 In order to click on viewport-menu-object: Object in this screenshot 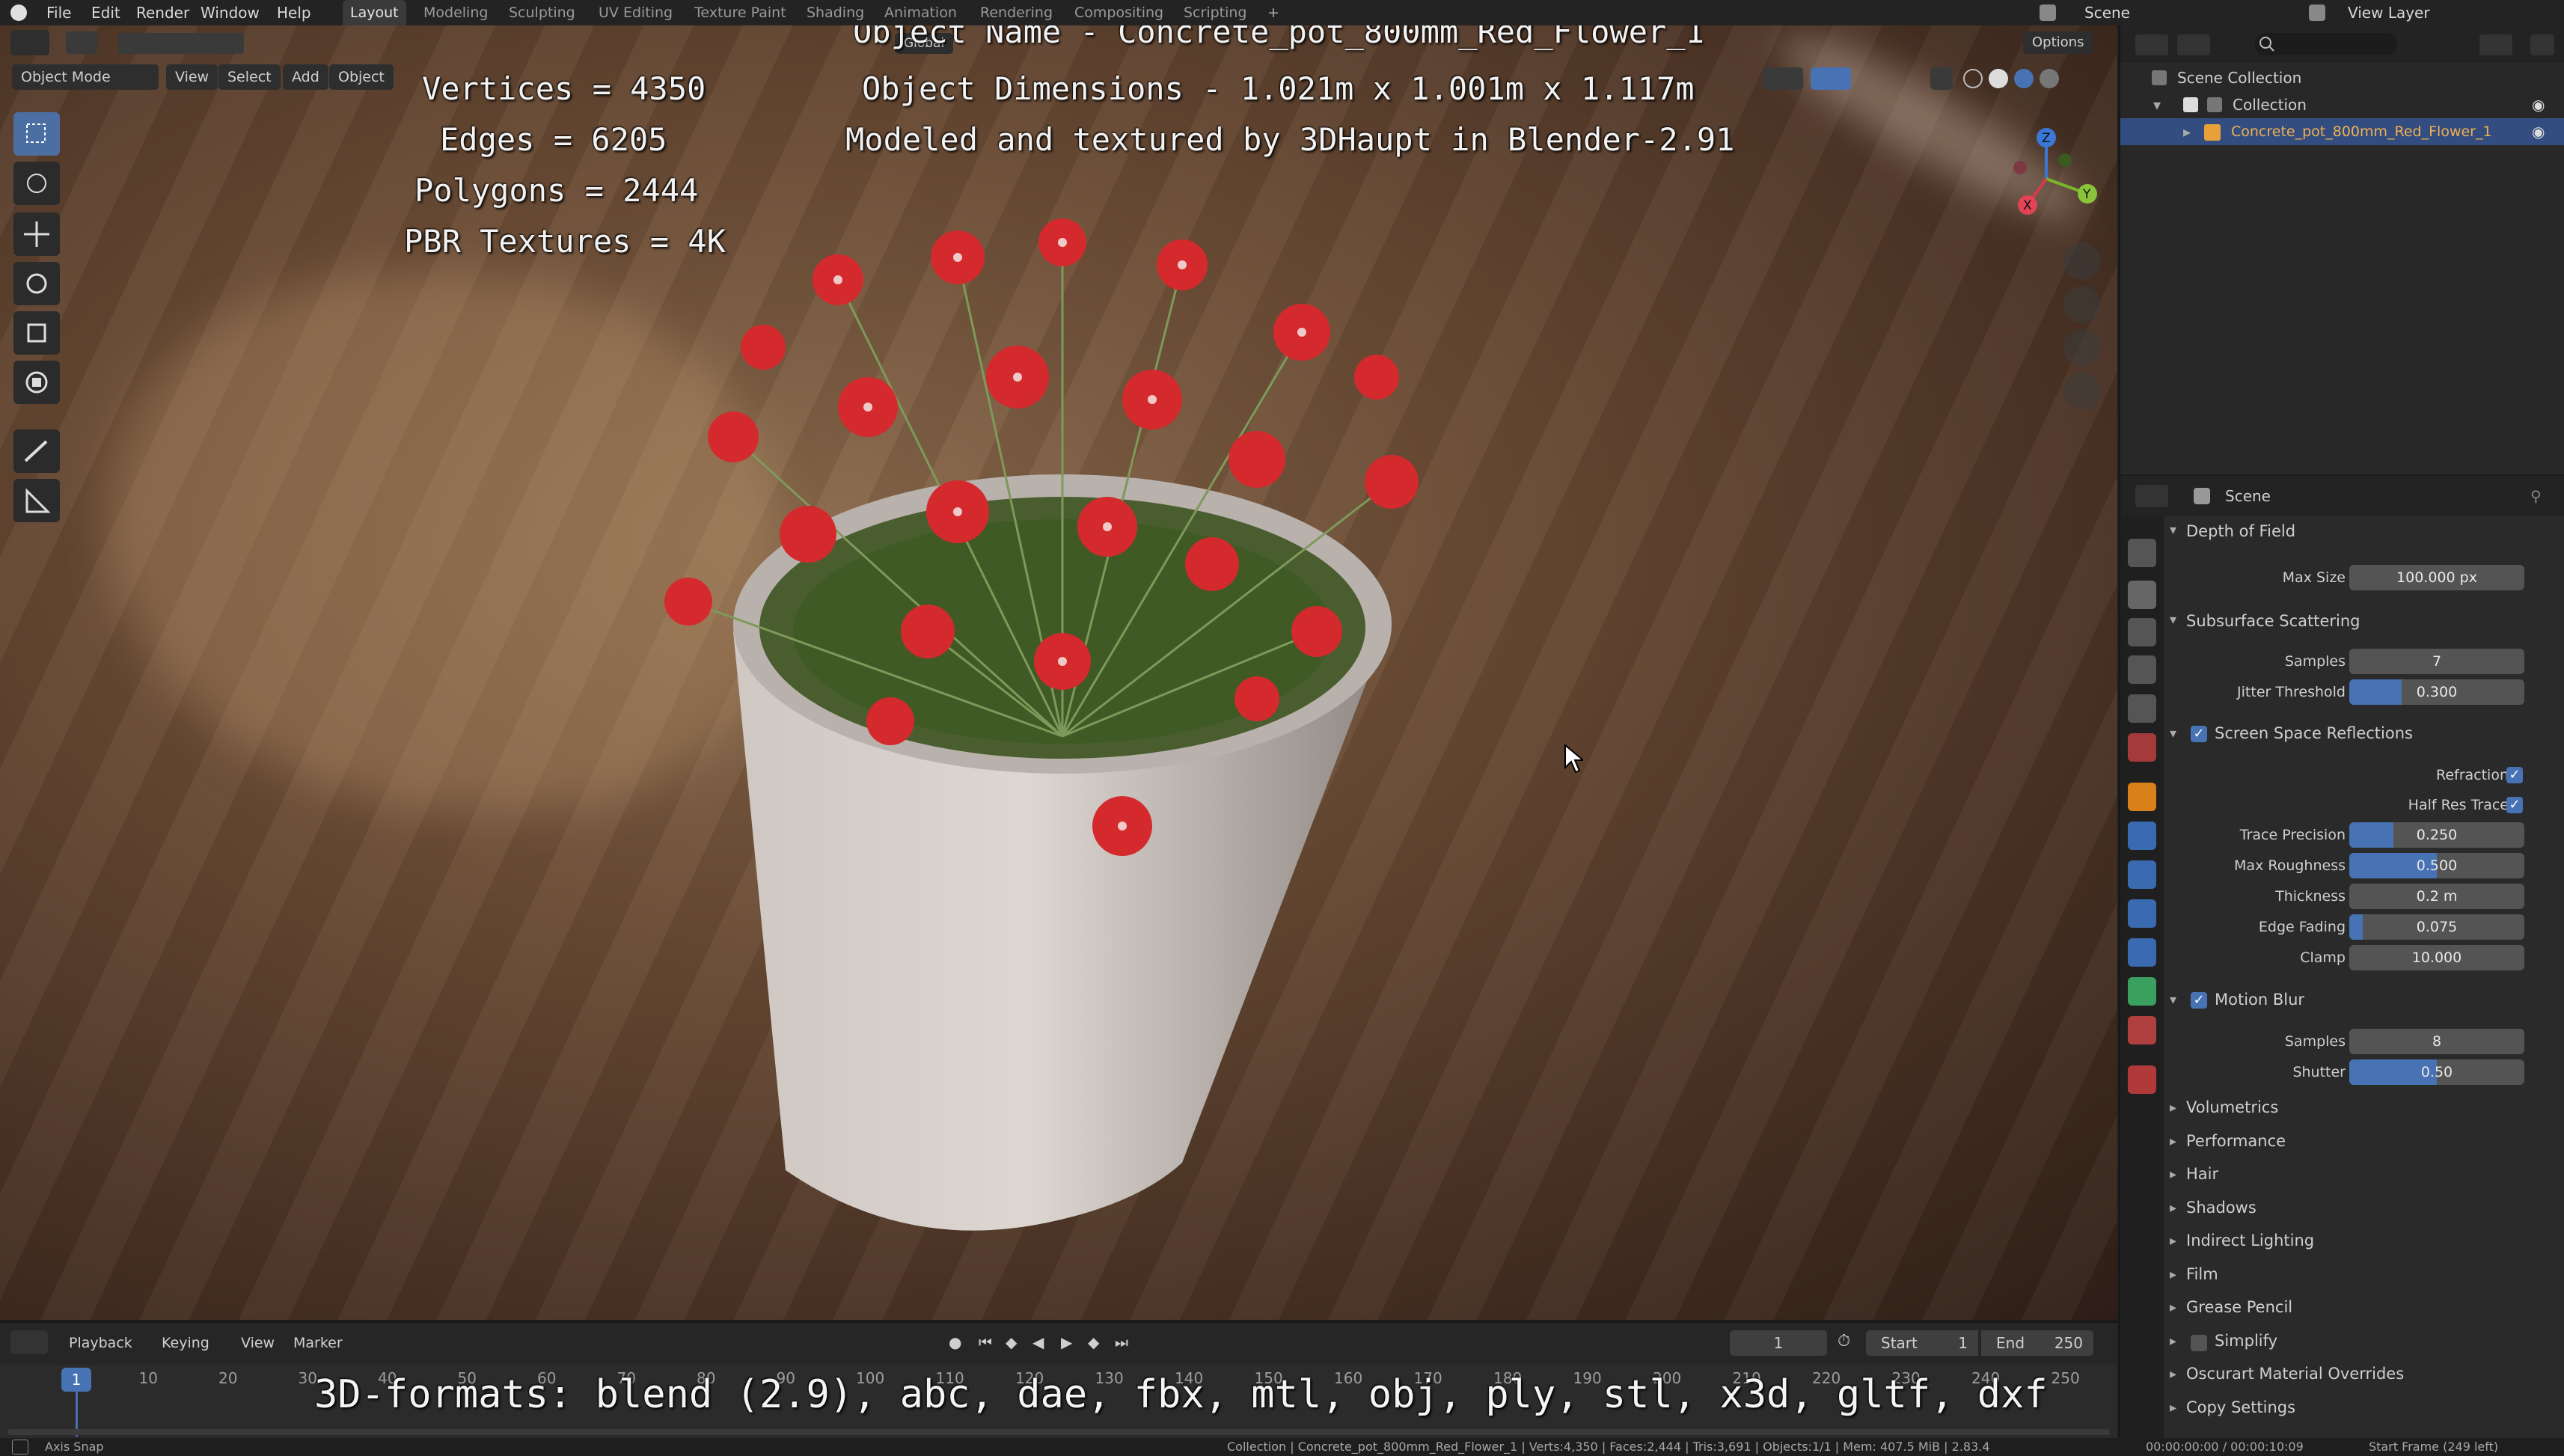, I will do `click(361, 77)`.